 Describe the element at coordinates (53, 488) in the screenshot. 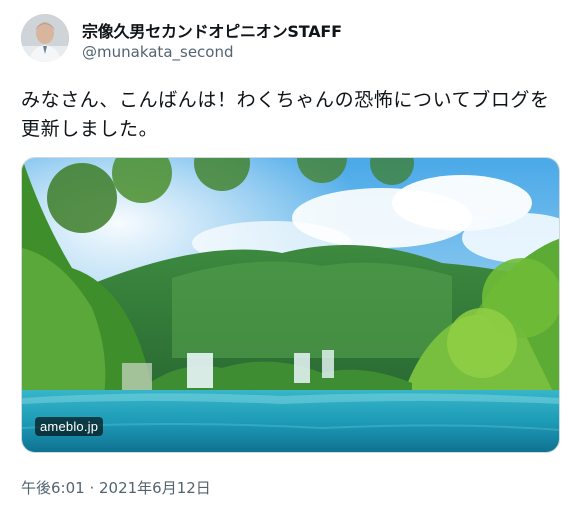

I see `timestamp-time: 午後6:01` at that location.